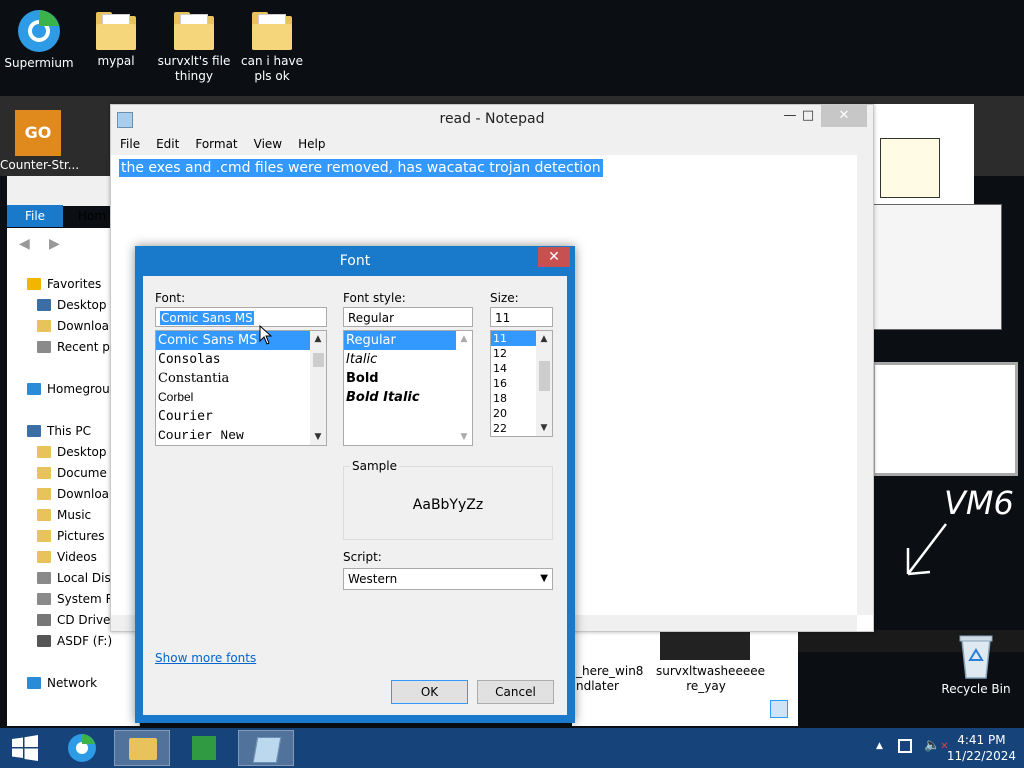  Describe the element at coordinates (68, 389) in the screenshot. I see `nav-item: Homegrou` at that location.